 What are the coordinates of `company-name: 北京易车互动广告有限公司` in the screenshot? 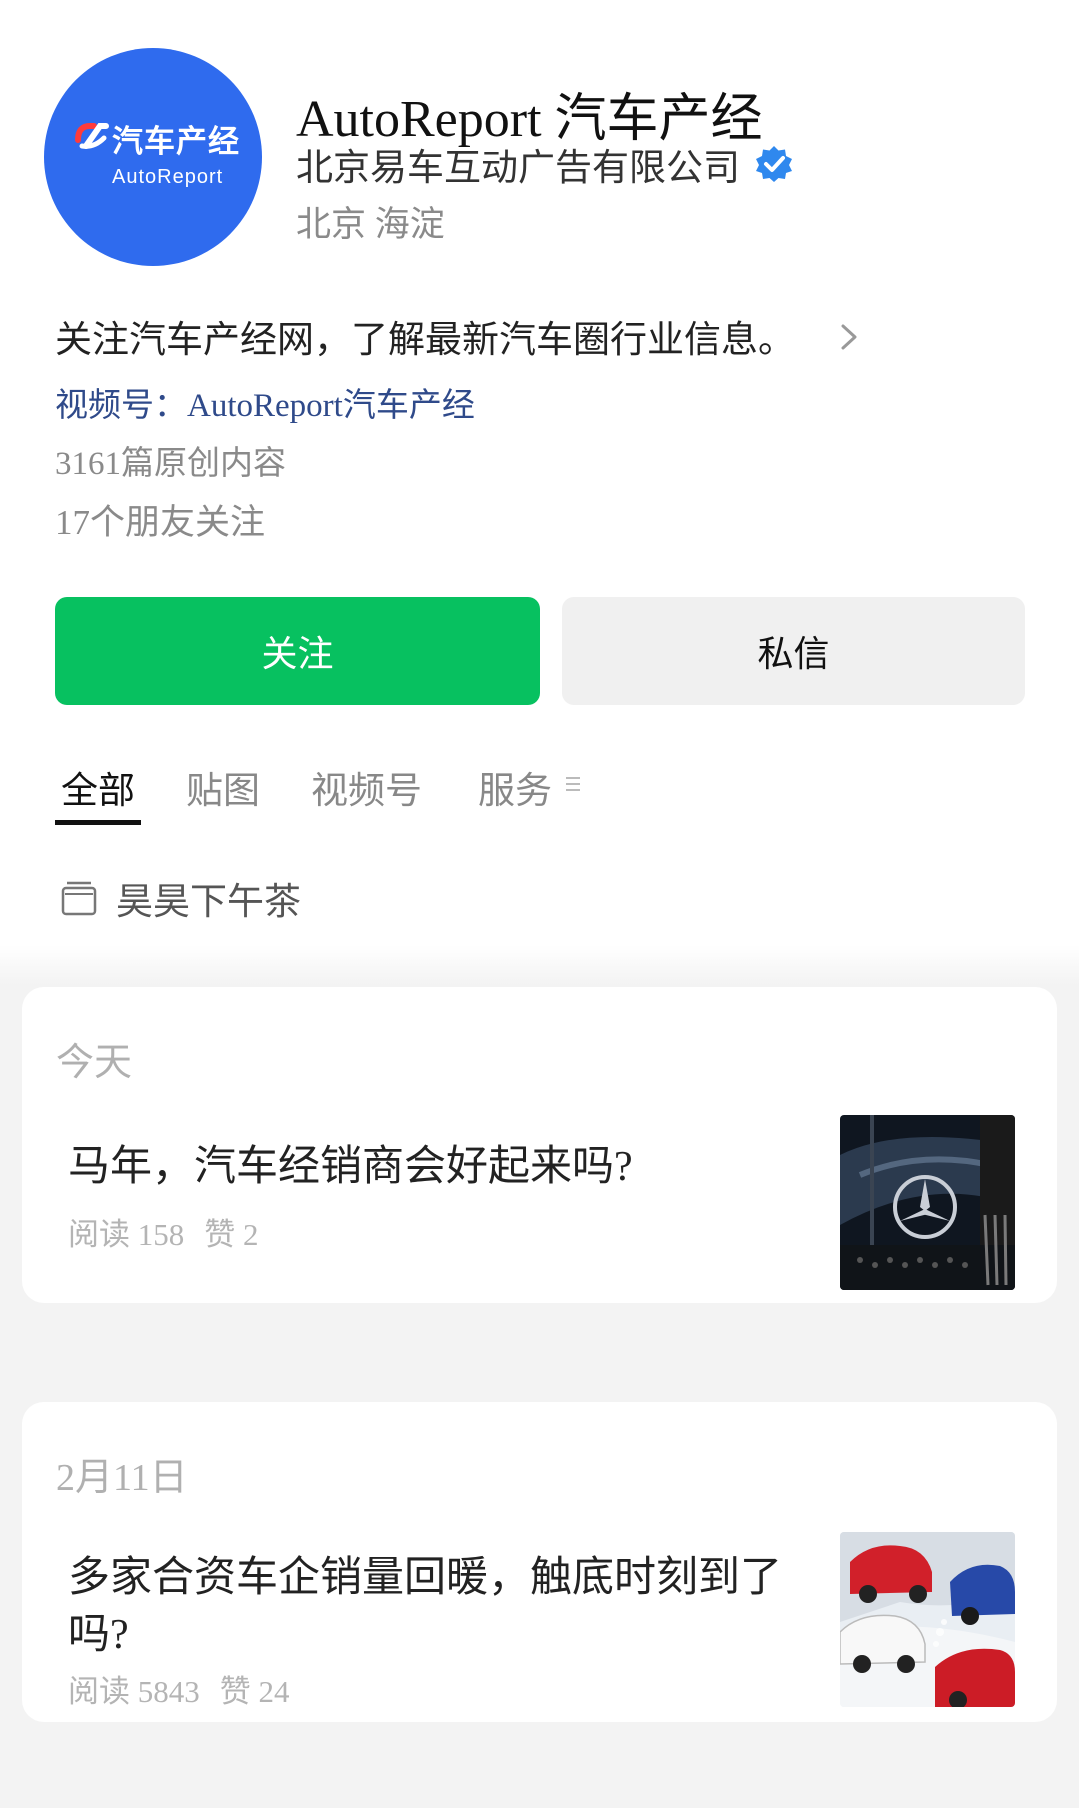 It's located at (518, 168).